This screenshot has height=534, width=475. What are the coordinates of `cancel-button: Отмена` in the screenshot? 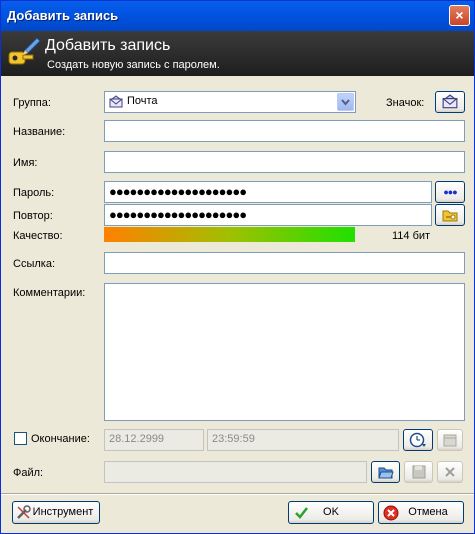 It's located at (421, 512).